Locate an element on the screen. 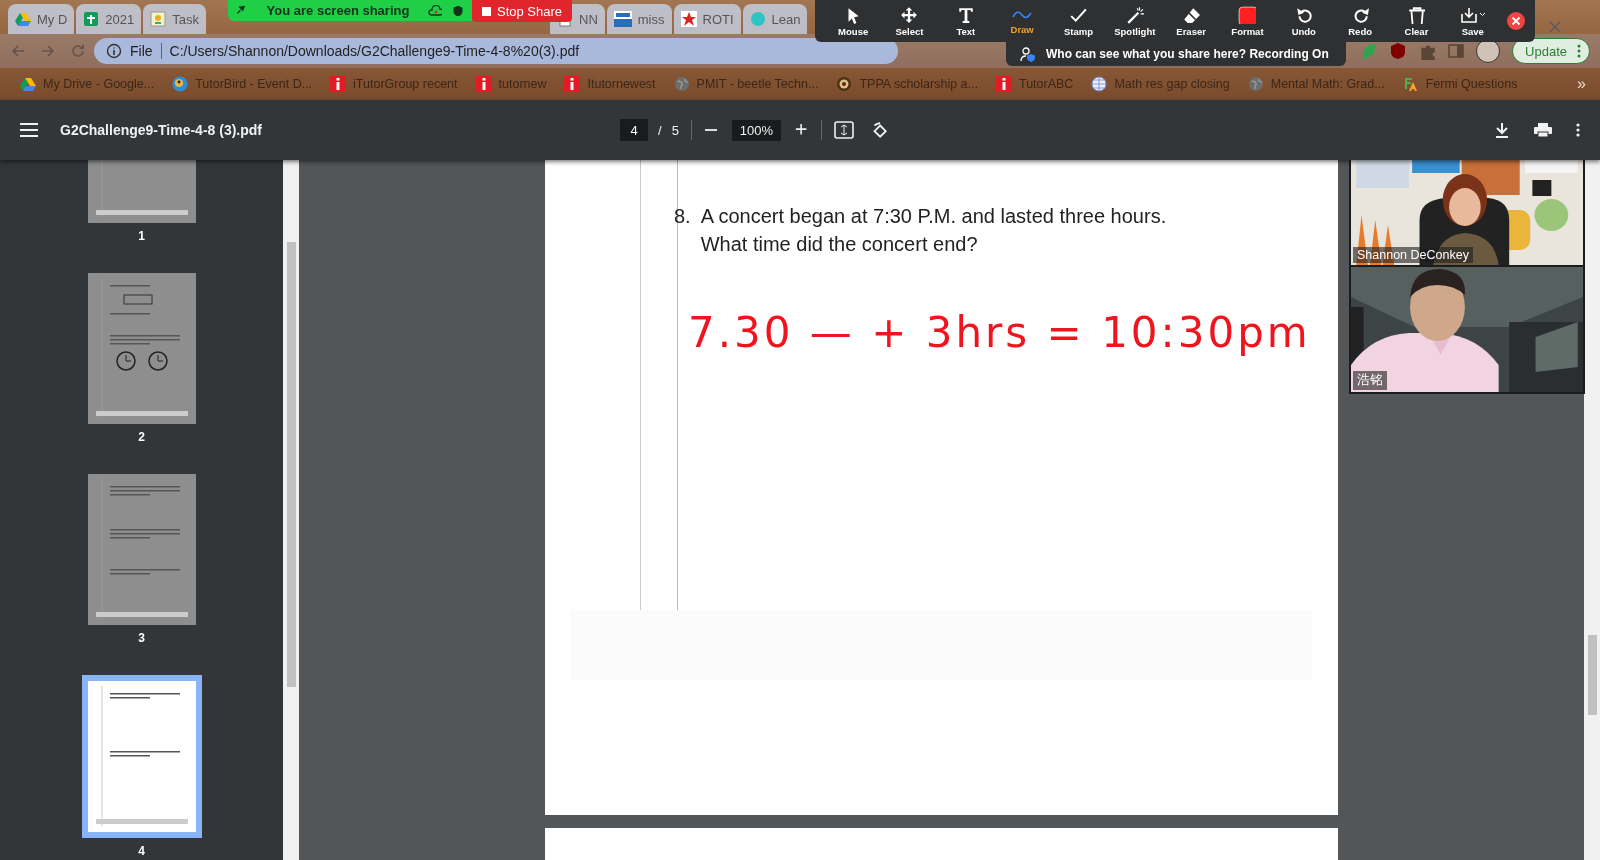  info-icon is located at coordinates (114, 51).